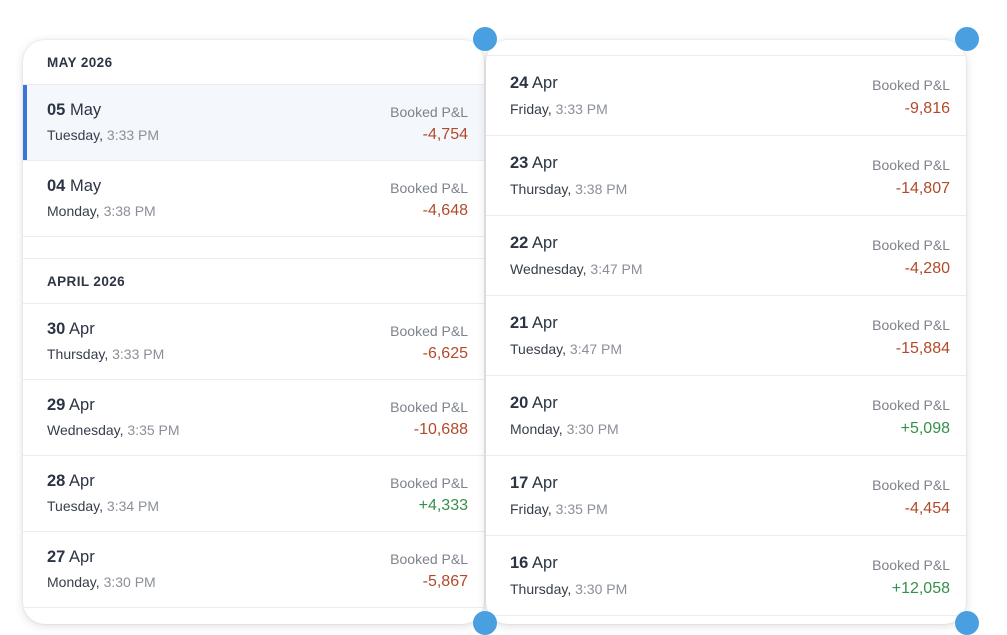 The width and height of the screenshot is (1007, 635). Describe the element at coordinates (519, 243) in the screenshot. I see `entry-day: 22` at that location.